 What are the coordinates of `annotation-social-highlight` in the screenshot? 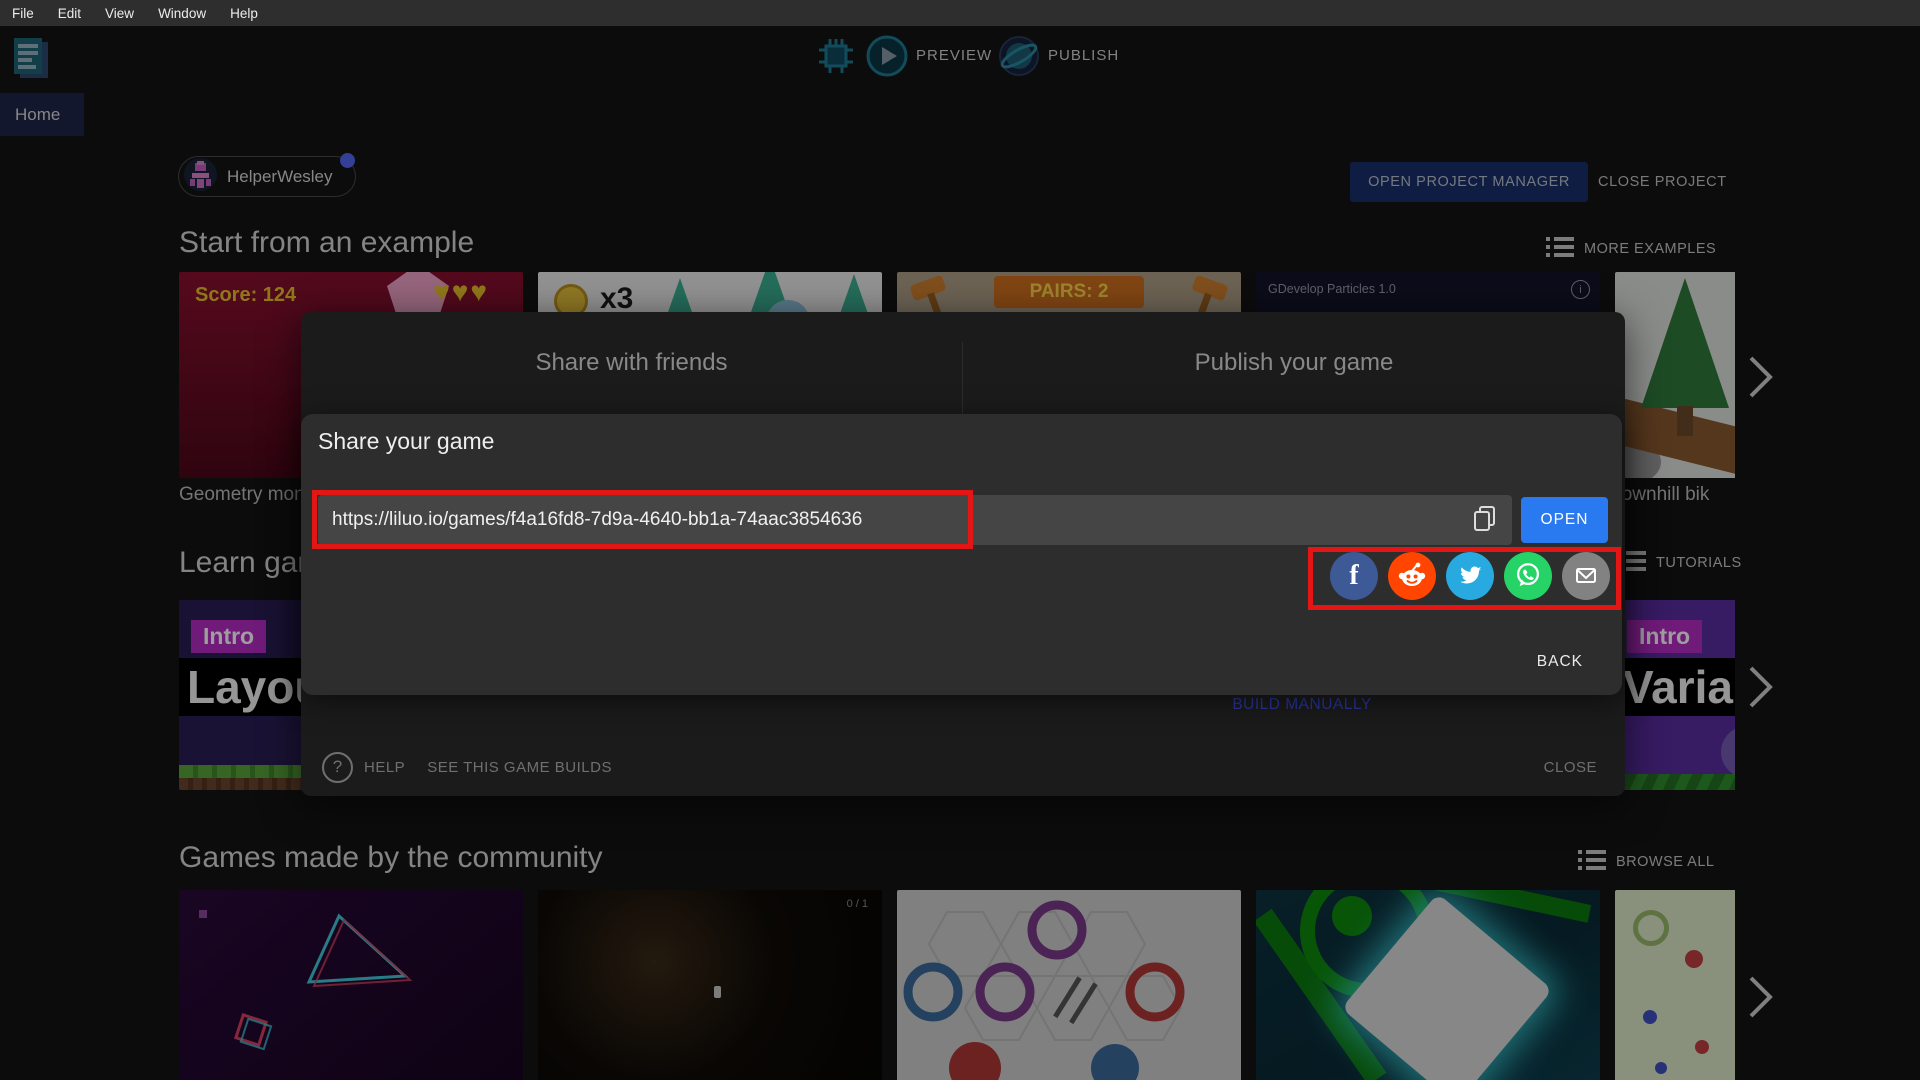 It's located at (1464, 578).